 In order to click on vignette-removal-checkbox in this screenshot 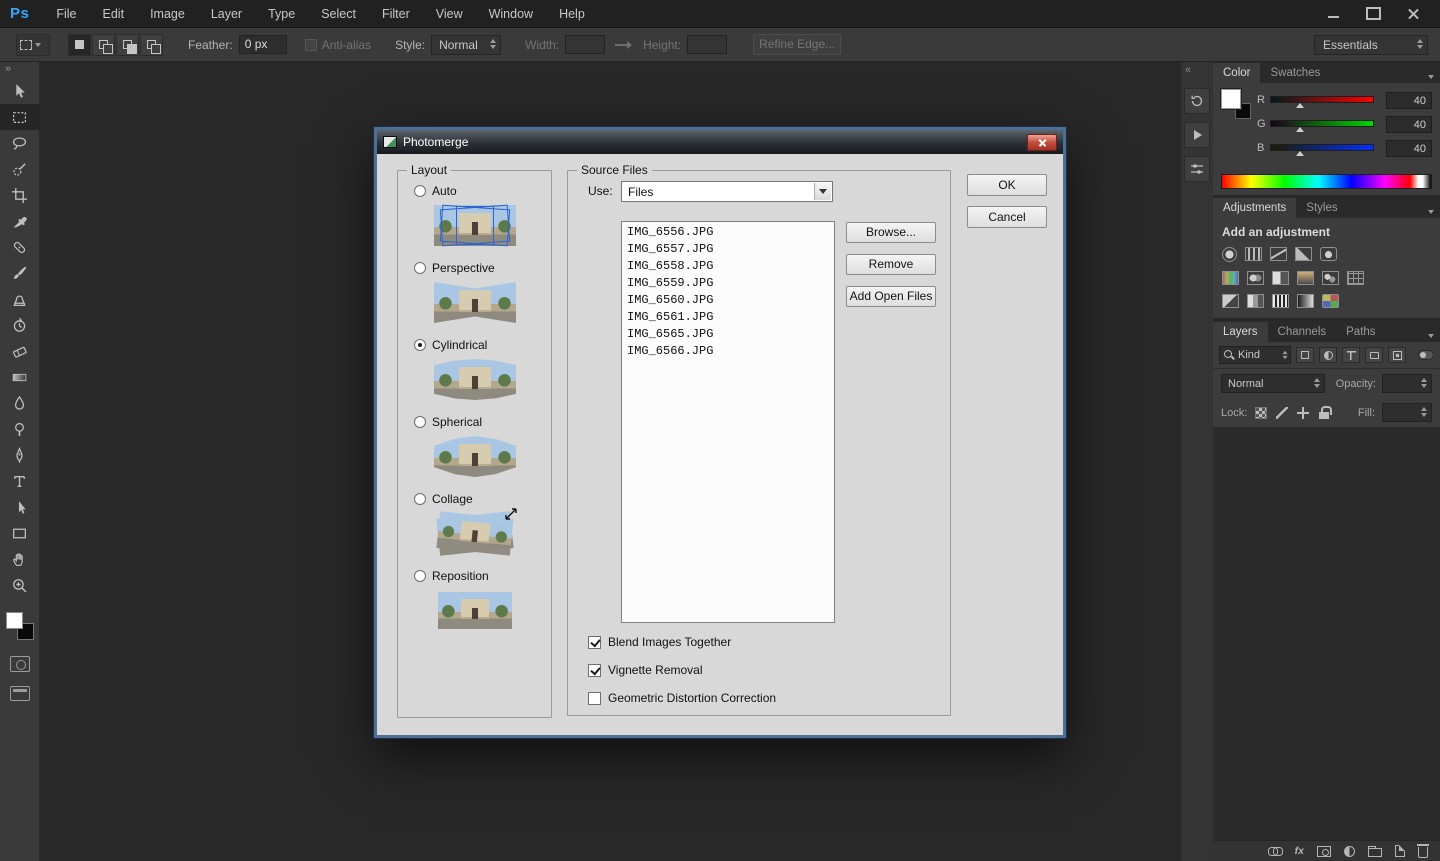, I will do `click(594, 670)`.